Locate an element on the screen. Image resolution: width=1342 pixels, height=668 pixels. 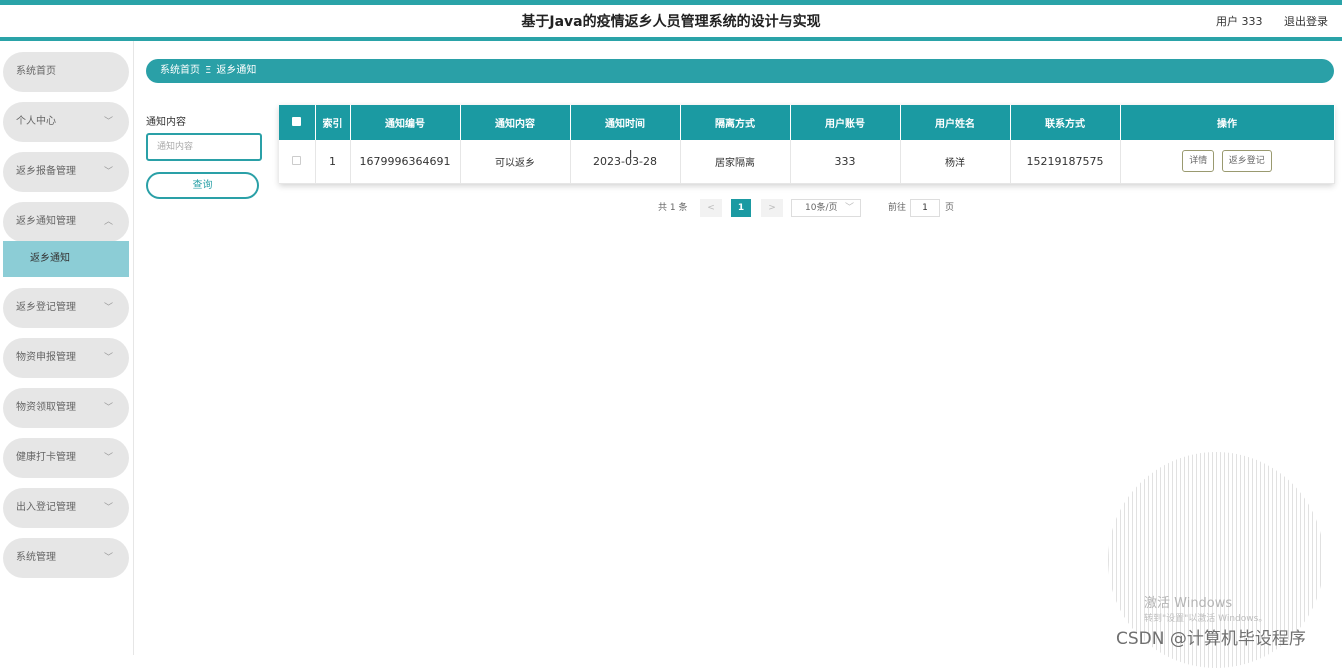
sidebar-item-return-notice: 返乡通知管理 ︿ is located at coordinates (66, 222).